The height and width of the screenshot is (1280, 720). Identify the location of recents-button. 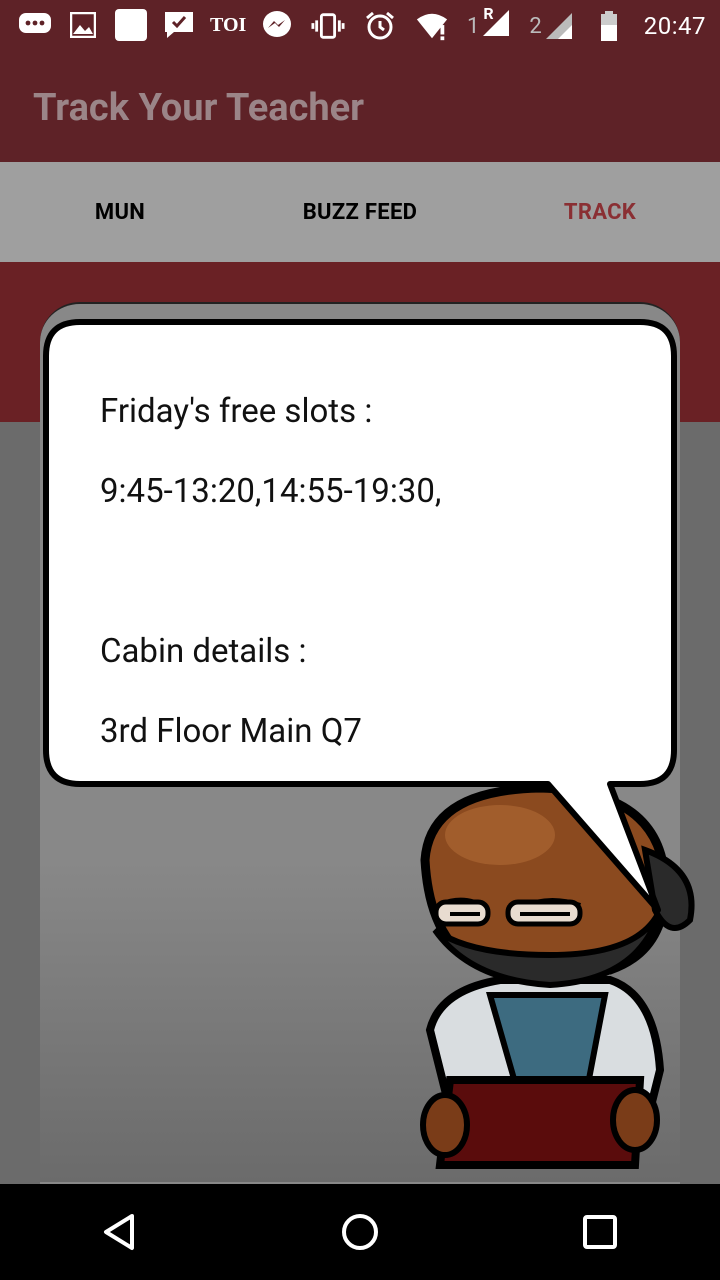
(600, 1232).